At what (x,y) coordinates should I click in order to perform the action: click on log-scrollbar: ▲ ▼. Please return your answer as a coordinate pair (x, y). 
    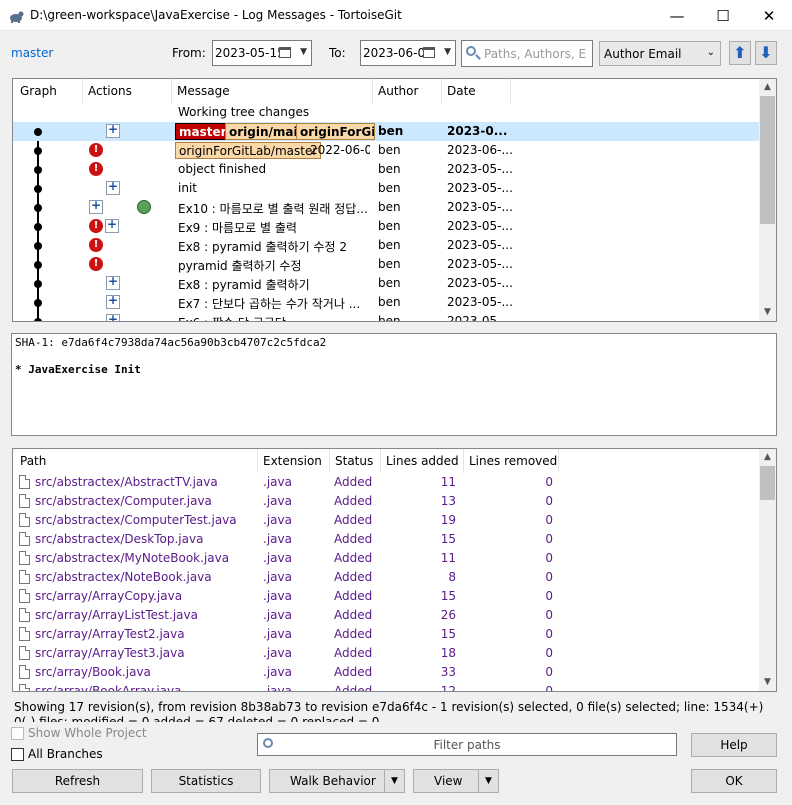
    Looking at the image, I should click on (767, 200).